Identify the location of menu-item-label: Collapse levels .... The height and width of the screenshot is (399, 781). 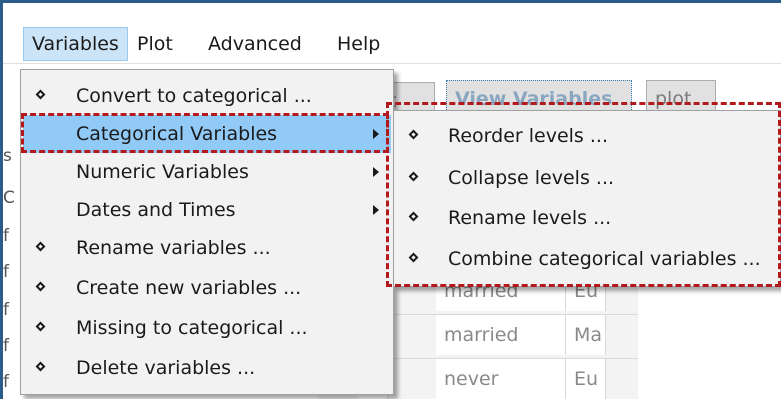
(531, 178).